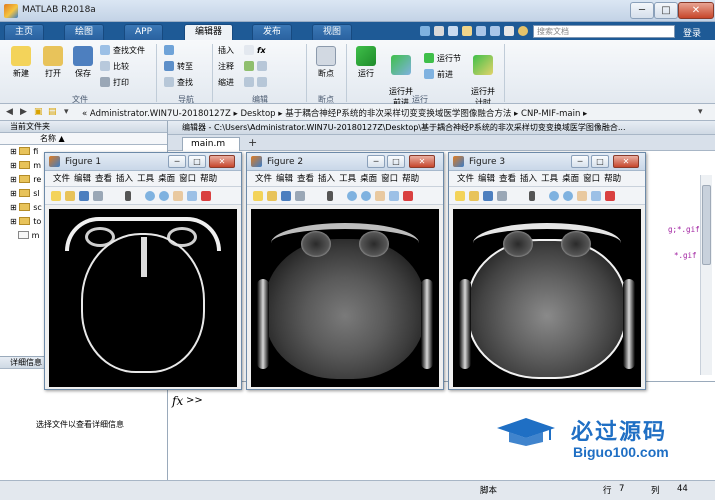 The image size is (715, 500). What do you see at coordinates (84, 32) in the screenshot?
I see `tab-plots: 绘图` at bounding box center [84, 32].